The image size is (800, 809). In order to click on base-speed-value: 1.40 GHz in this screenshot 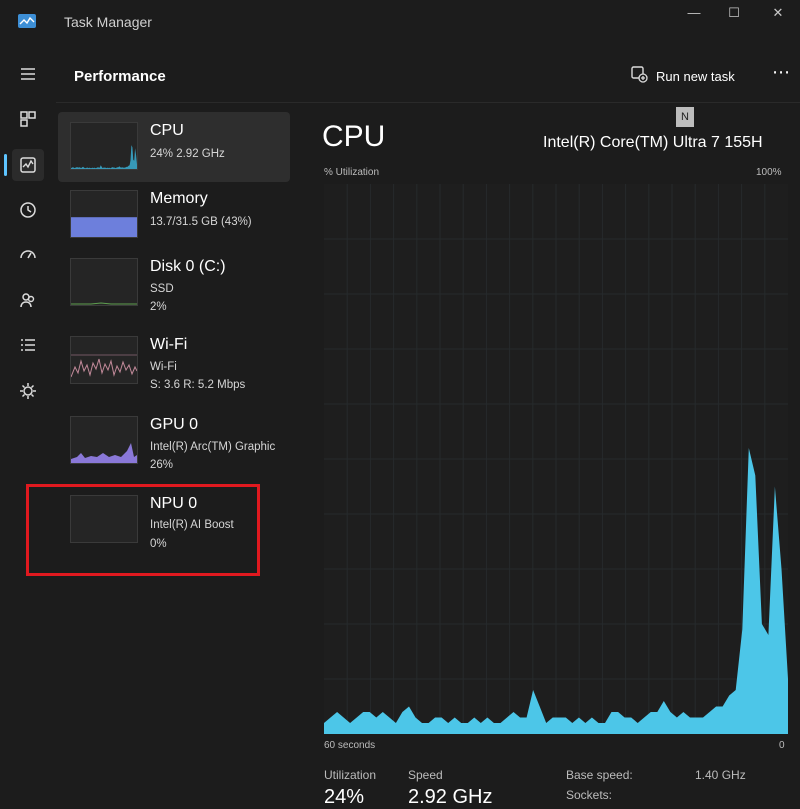, I will do `click(720, 775)`.